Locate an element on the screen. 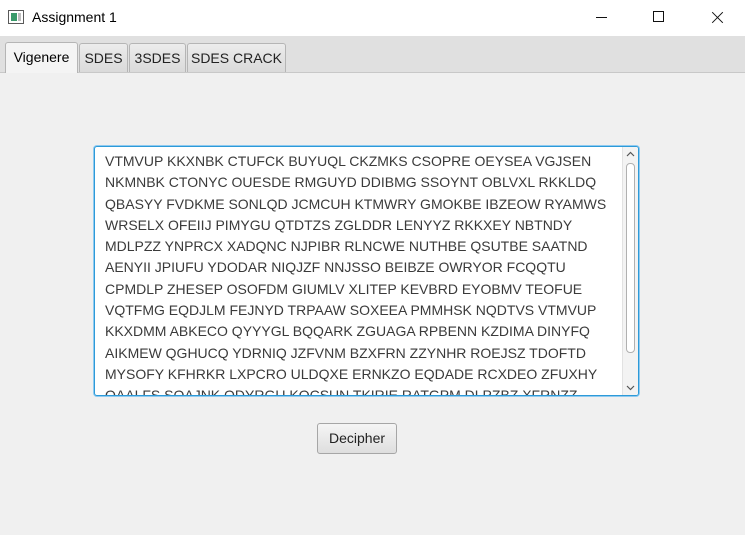  window-title: Assignment 1 is located at coordinates (74, 17).